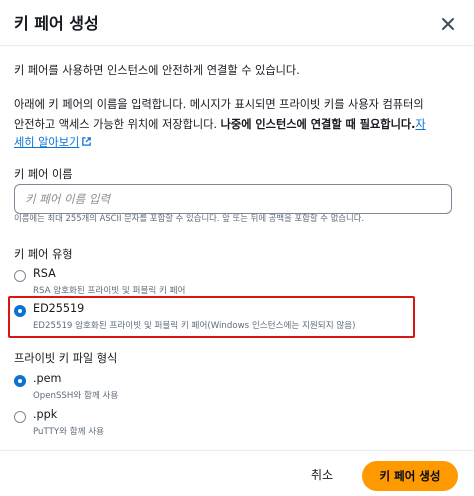 This screenshot has width=474, height=496. I want to click on key-name-label: 키 페어 이름, so click(43, 174).